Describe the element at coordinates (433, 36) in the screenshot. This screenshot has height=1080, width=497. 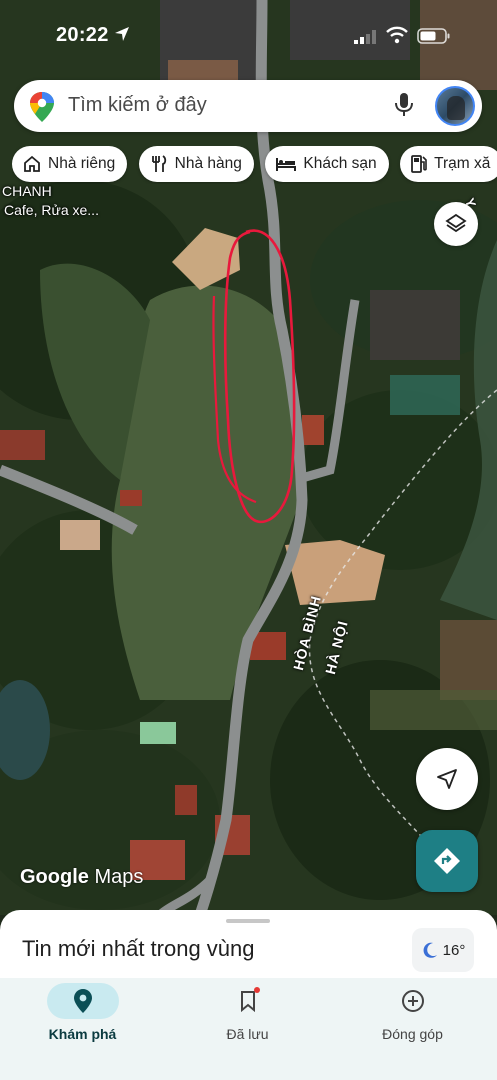
I see `battery-icon` at that location.